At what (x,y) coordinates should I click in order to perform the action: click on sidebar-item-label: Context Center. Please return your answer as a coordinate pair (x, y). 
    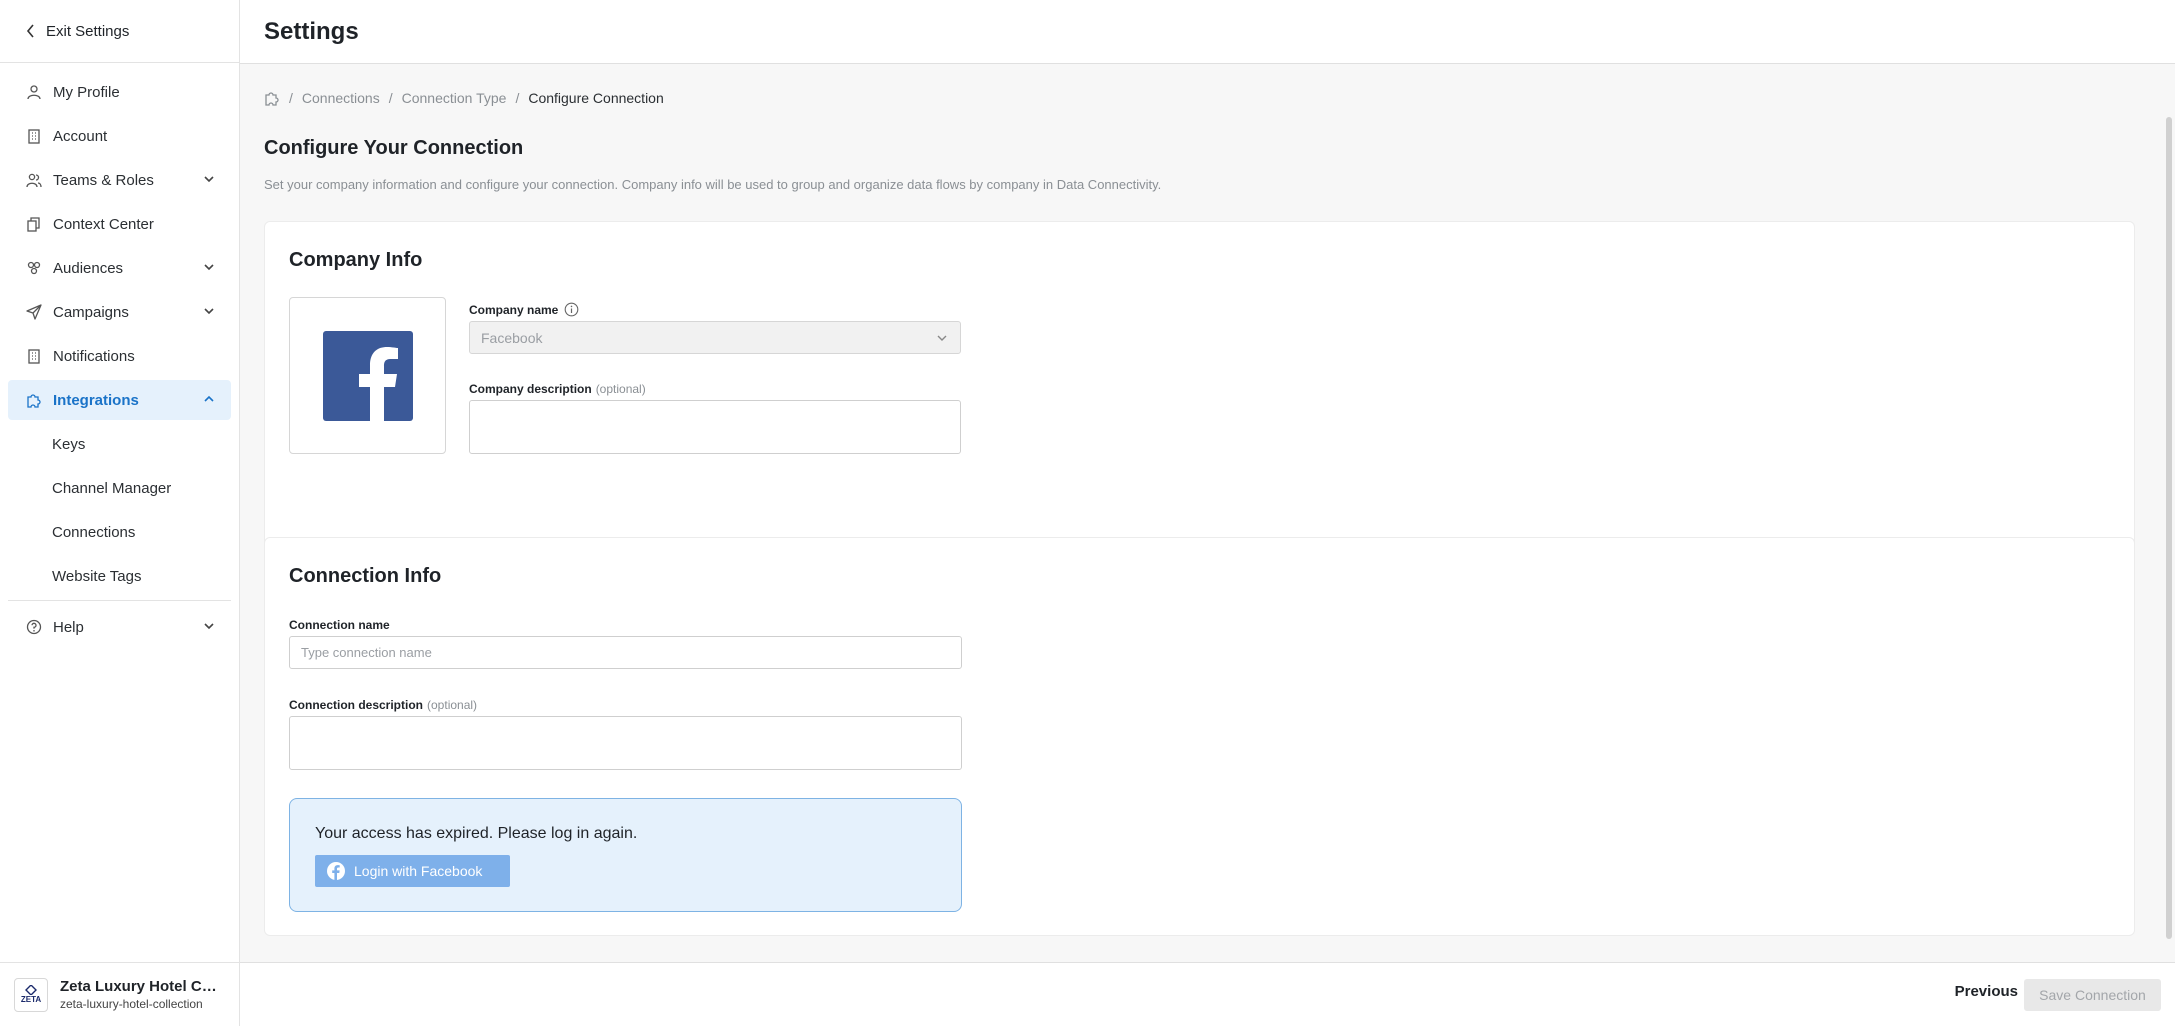
    Looking at the image, I should click on (103, 224).